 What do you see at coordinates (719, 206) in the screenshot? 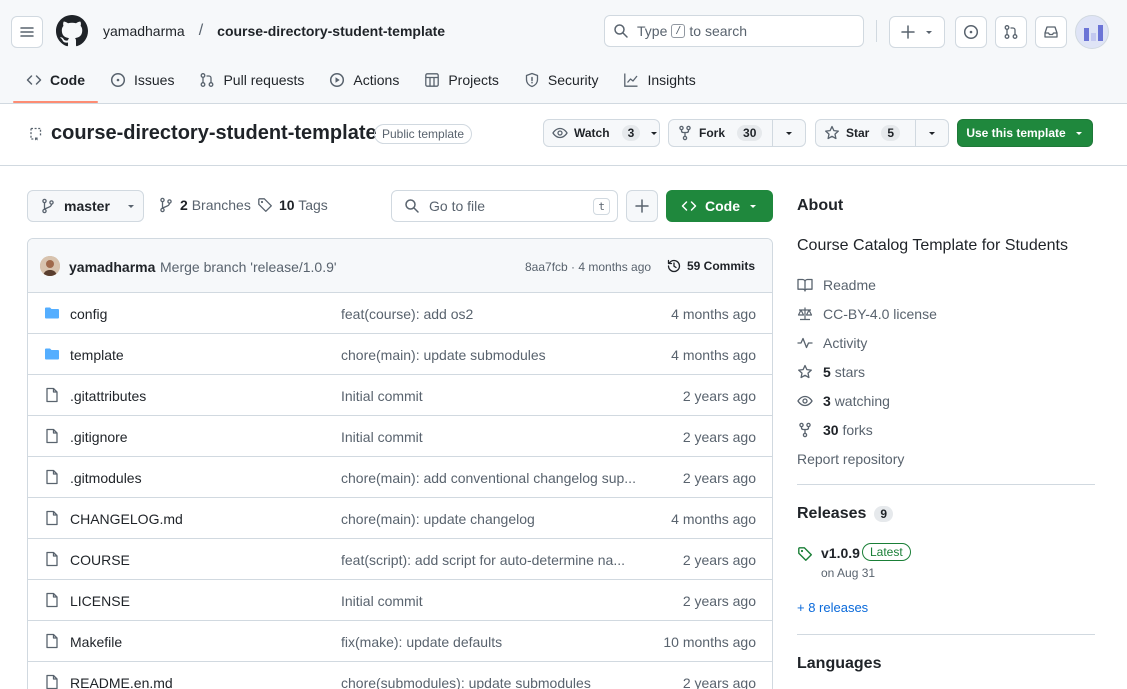
I see `code-button: Code` at bounding box center [719, 206].